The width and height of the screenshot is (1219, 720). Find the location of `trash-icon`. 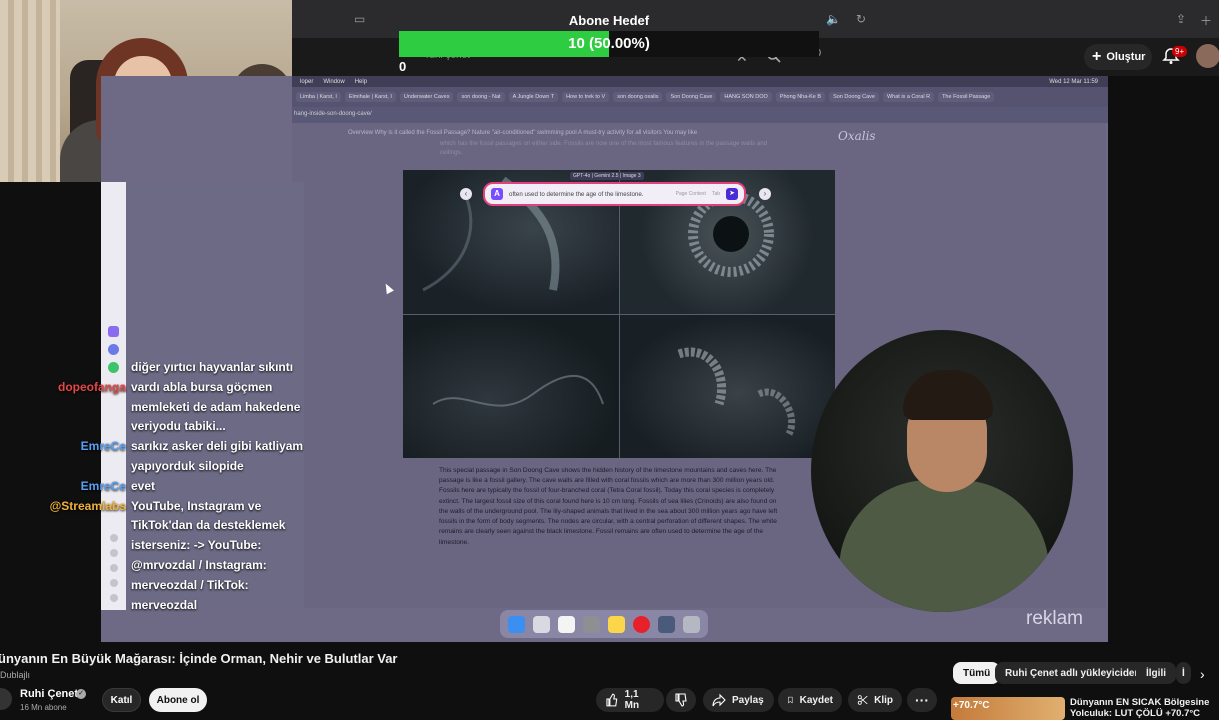

trash-icon is located at coordinates (691, 624).